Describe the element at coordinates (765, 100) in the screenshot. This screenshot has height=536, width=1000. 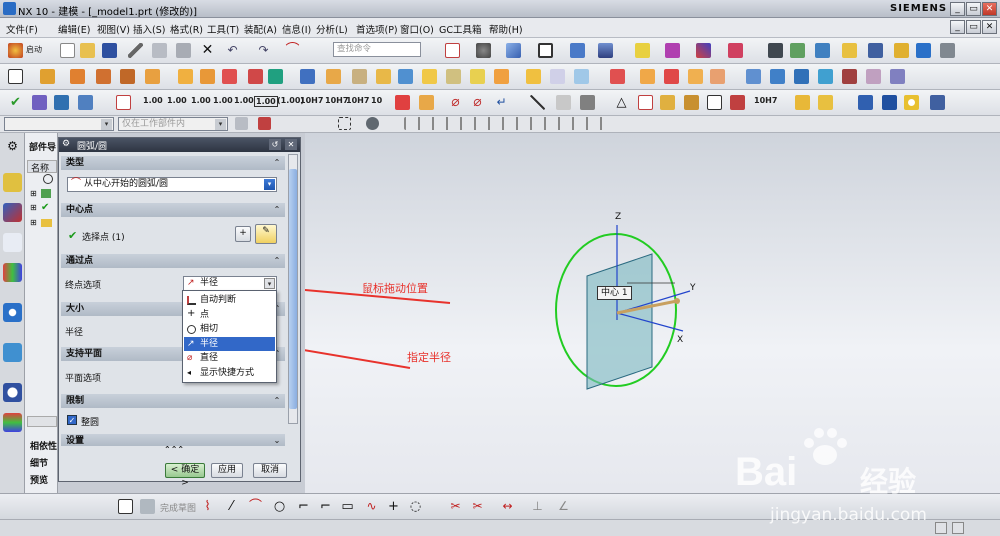
I see `tolerance-label-5: 10H7` at that location.